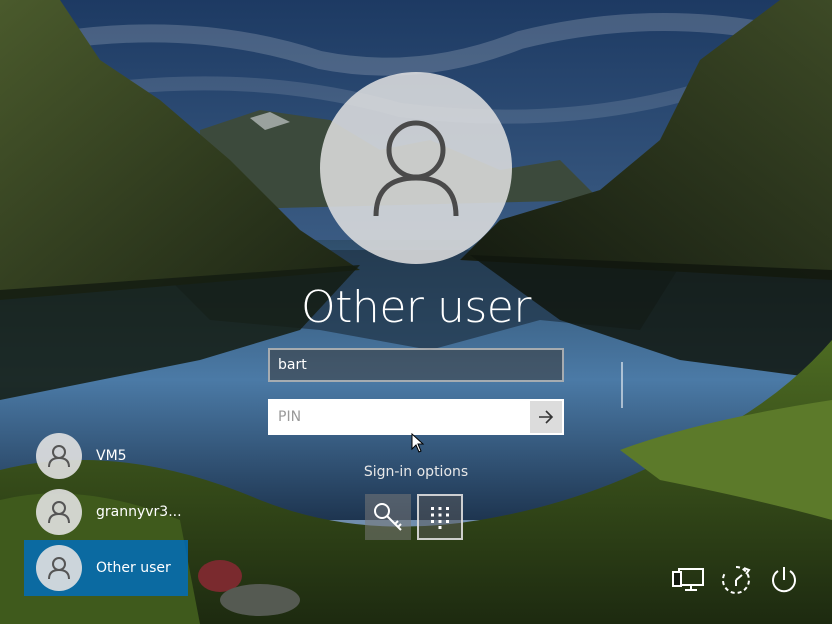  I want to click on submit-button, so click(546, 417).